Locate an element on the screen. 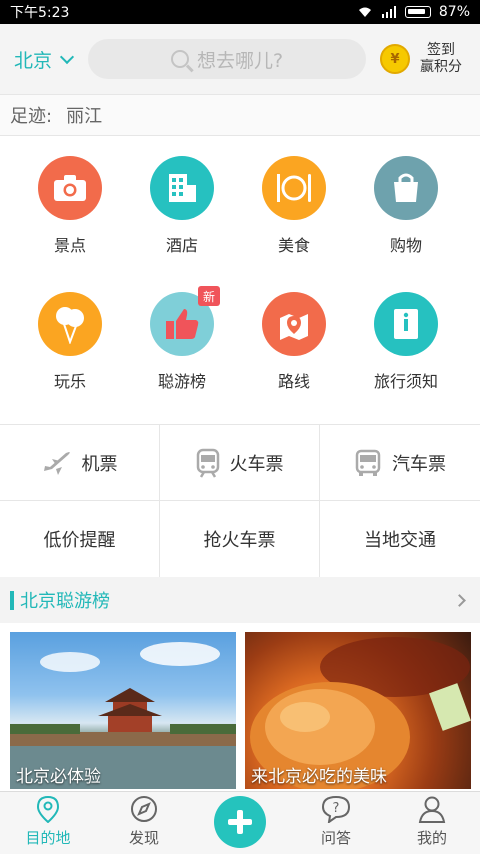 The width and height of the screenshot is (480, 854). flight-ticket-button: 机票 is located at coordinates (80, 463).